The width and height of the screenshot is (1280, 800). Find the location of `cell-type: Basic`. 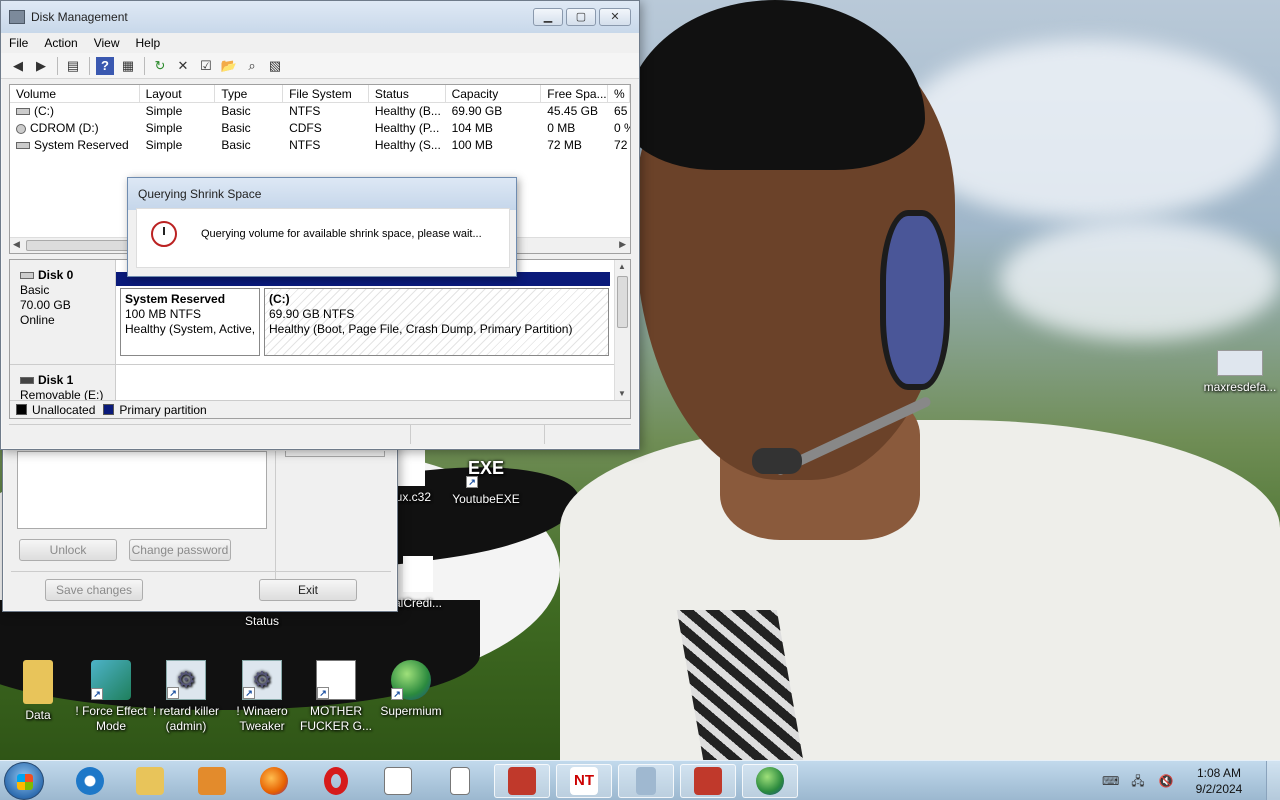

cell-type: Basic is located at coordinates (236, 145).